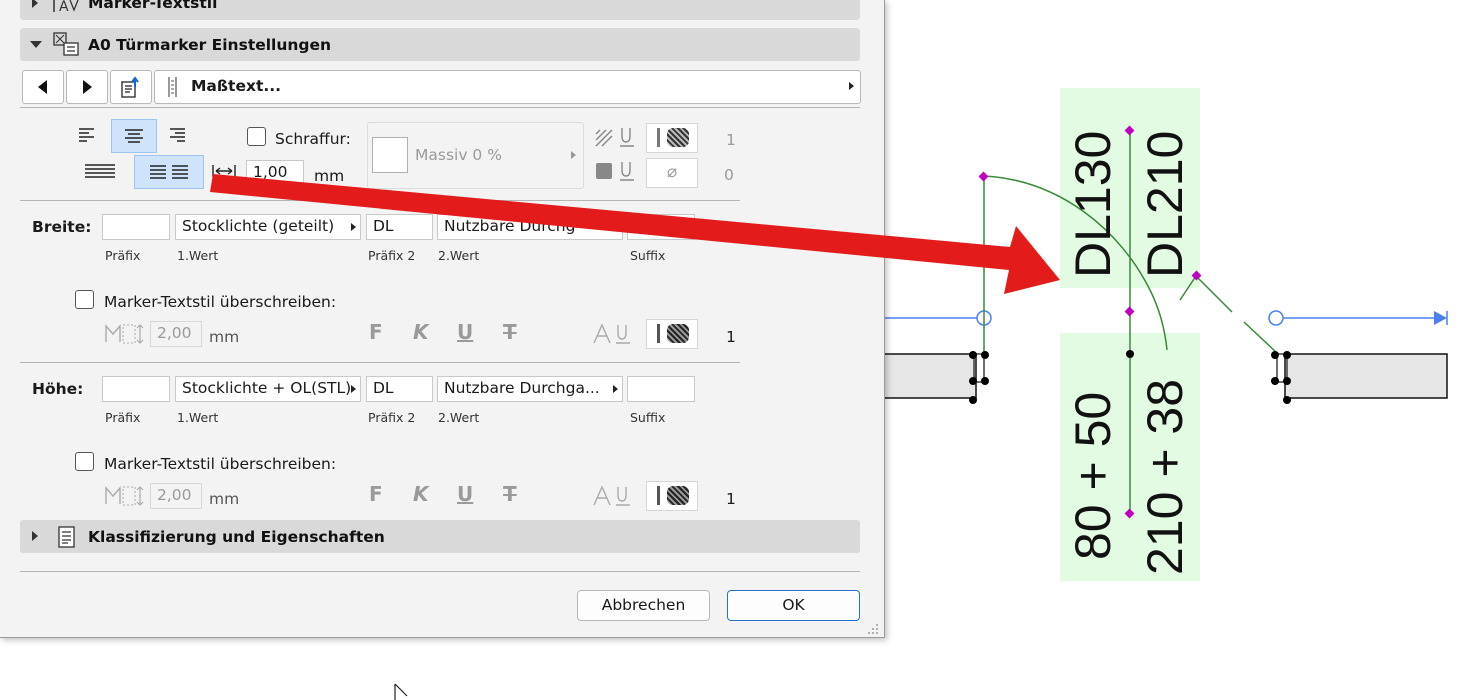 This screenshot has width=1476, height=700. I want to click on width-italic-button: K, so click(421, 332).